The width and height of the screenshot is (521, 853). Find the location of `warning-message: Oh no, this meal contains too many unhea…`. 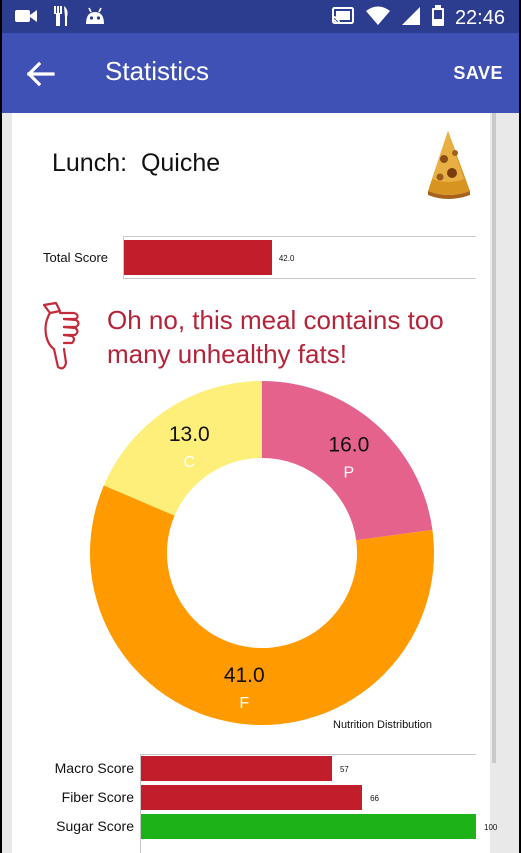

warning-message: Oh no, this meal contains too many unhea… is located at coordinates (275, 337).